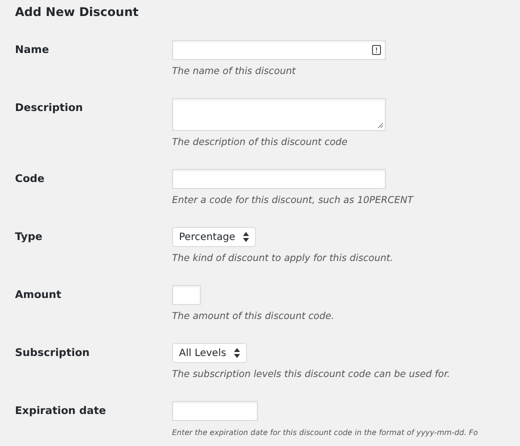 This screenshot has height=446, width=520. Describe the element at coordinates (293, 200) in the screenshot. I see `field-description: Enter a code for this discount, such as 10PERCENT` at that location.